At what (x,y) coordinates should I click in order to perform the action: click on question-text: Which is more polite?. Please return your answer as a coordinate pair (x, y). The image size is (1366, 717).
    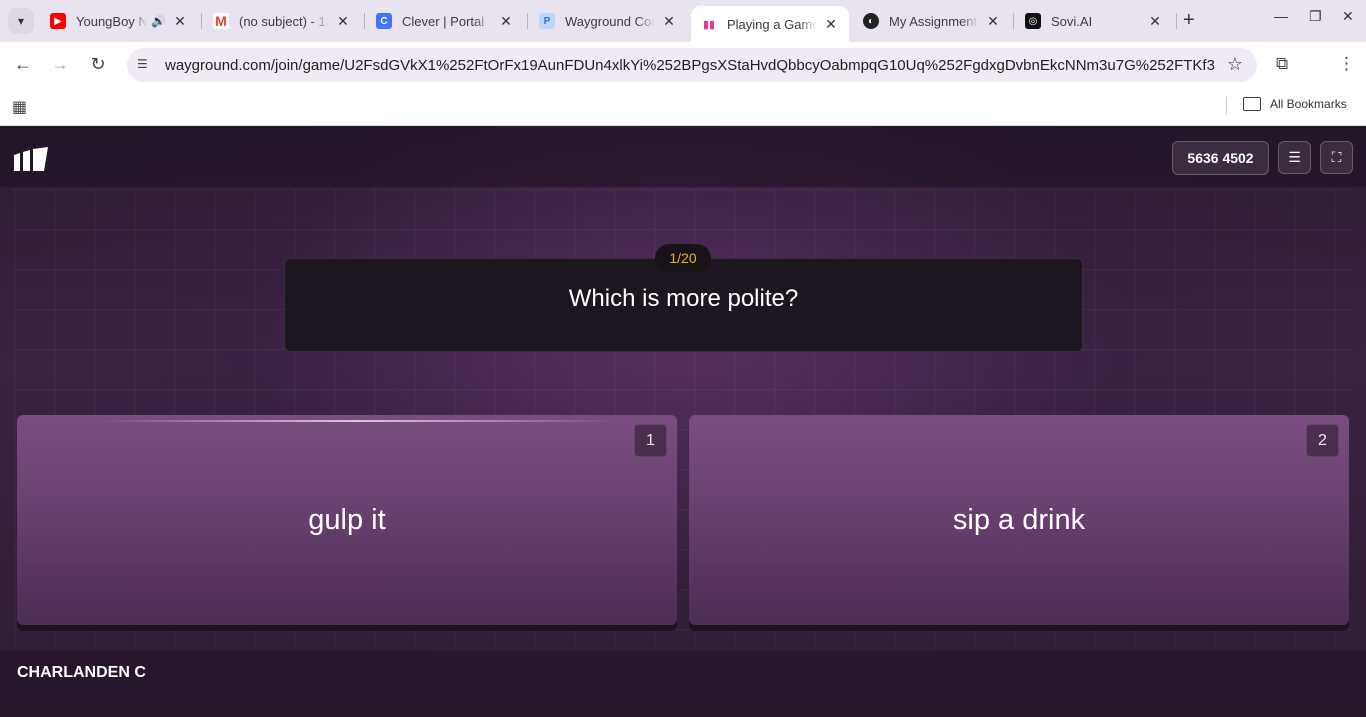
    Looking at the image, I should click on (683, 298).